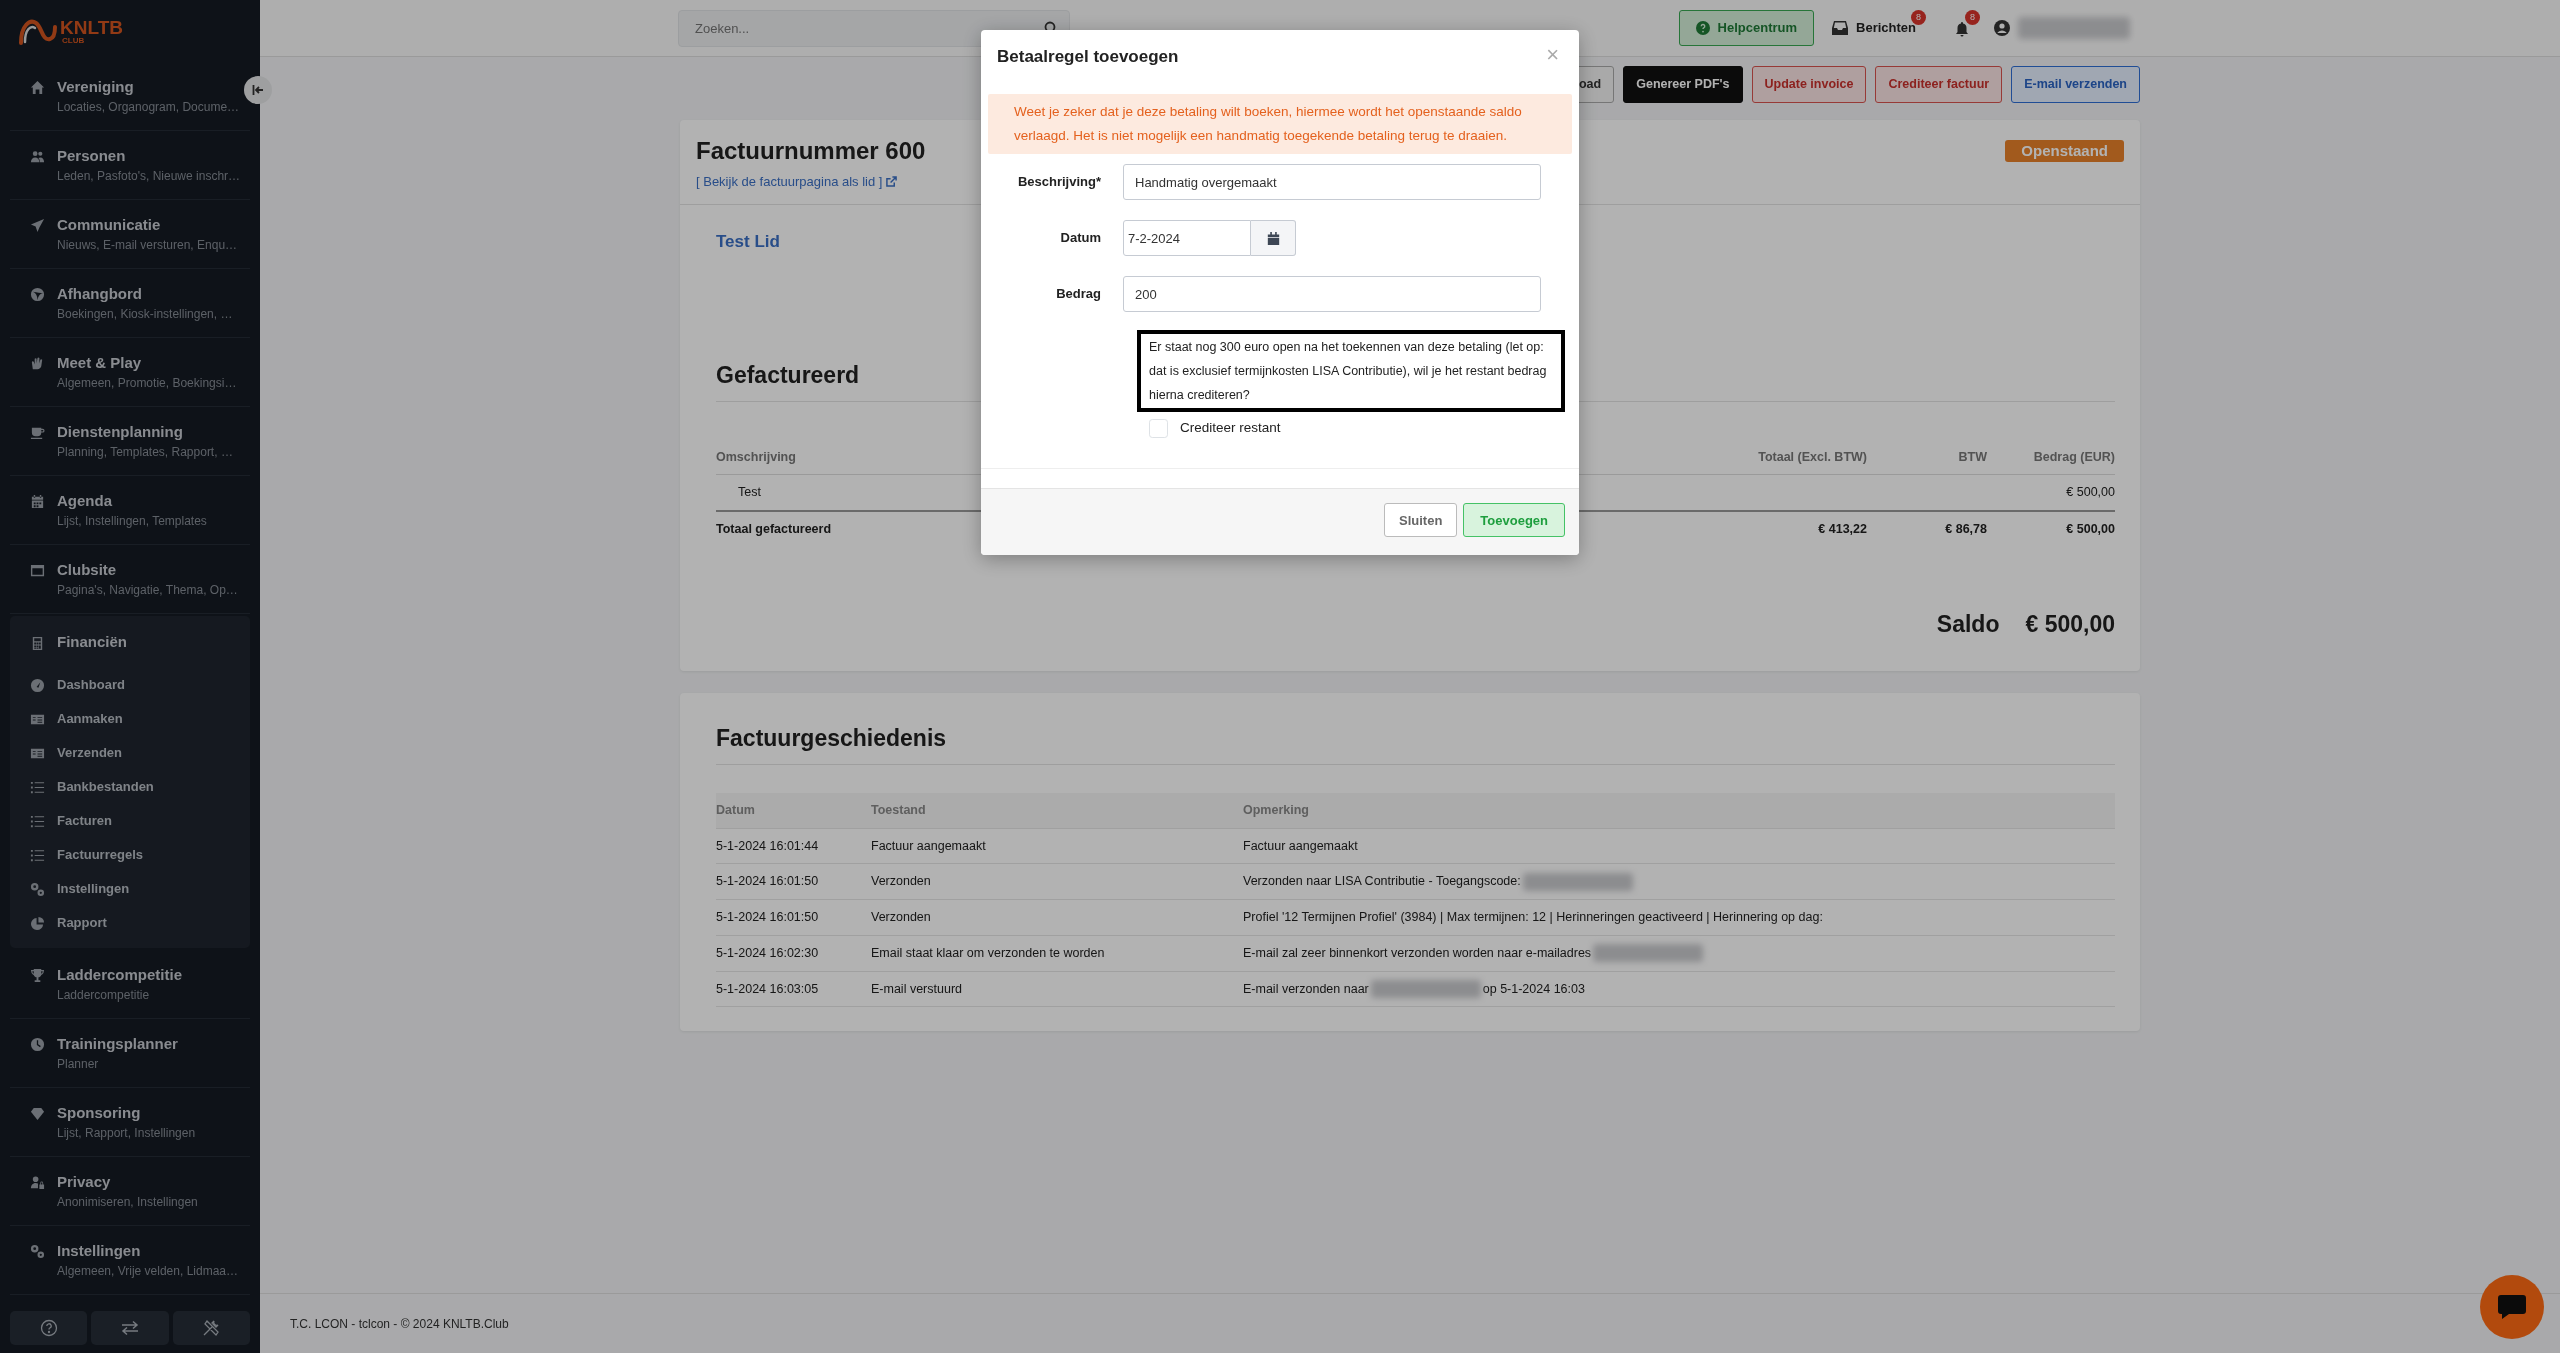  Describe the element at coordinates (2070, 624) in the screenshot. I see `balance-amount: € 500,00` at that location.